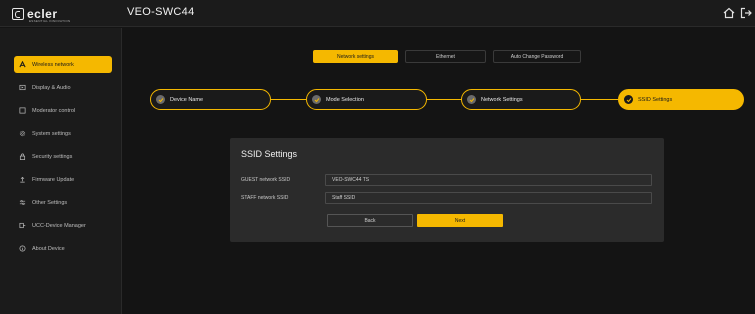 This screenshot has height=314, width=755. What do you see at coordinates (377, 13) in the screenshot?
I see `top-header: ecler ESSENTIAL INNOVATION VEO-SWC44` at bounding box center [377, 13].